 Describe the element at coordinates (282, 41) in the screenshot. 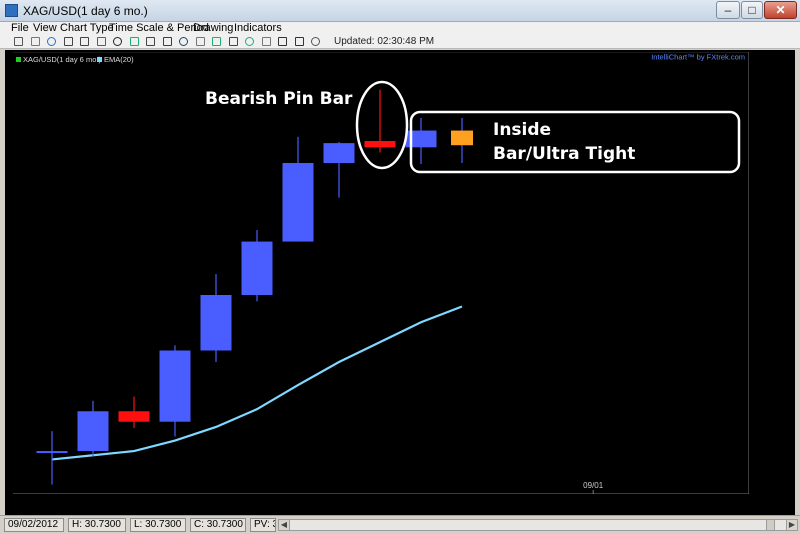

I see `arrow-left-icon` at that location.